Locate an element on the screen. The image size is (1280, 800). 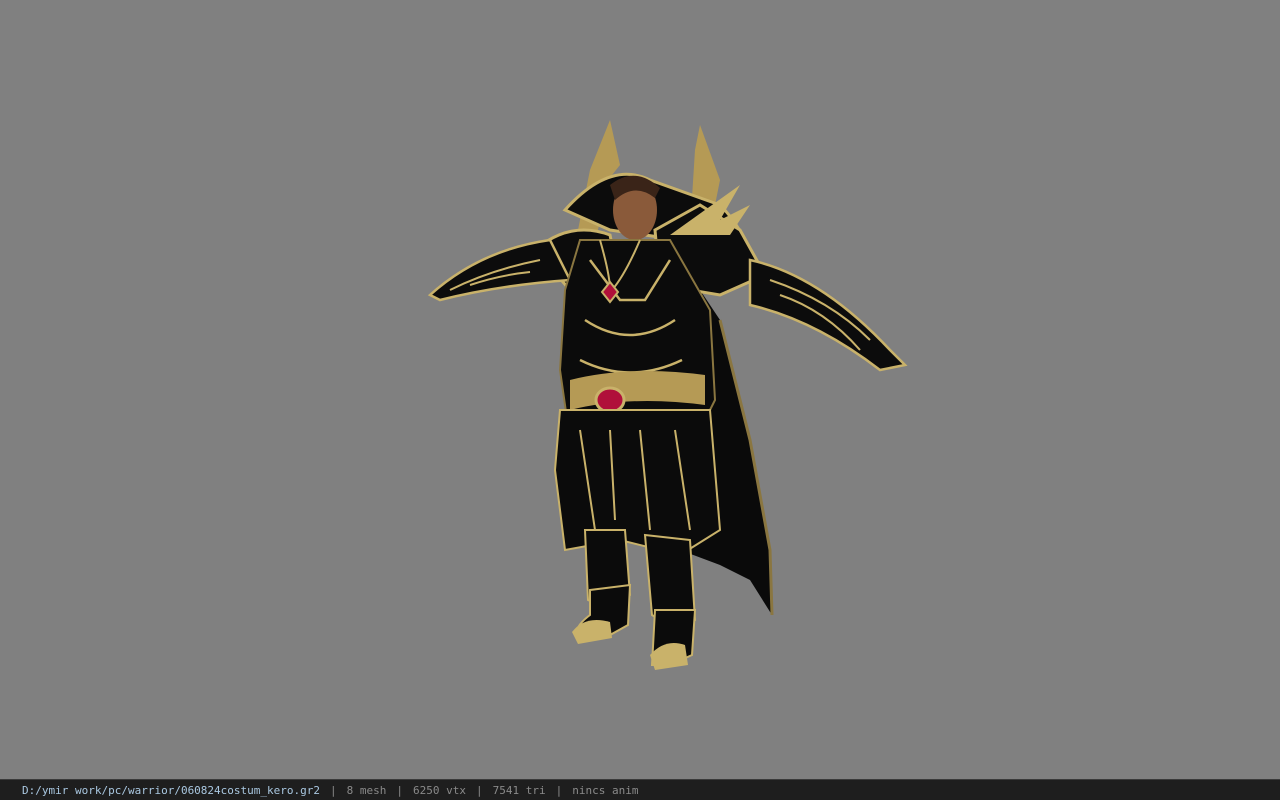
belt-buckle is located at coordinates (610, 400).